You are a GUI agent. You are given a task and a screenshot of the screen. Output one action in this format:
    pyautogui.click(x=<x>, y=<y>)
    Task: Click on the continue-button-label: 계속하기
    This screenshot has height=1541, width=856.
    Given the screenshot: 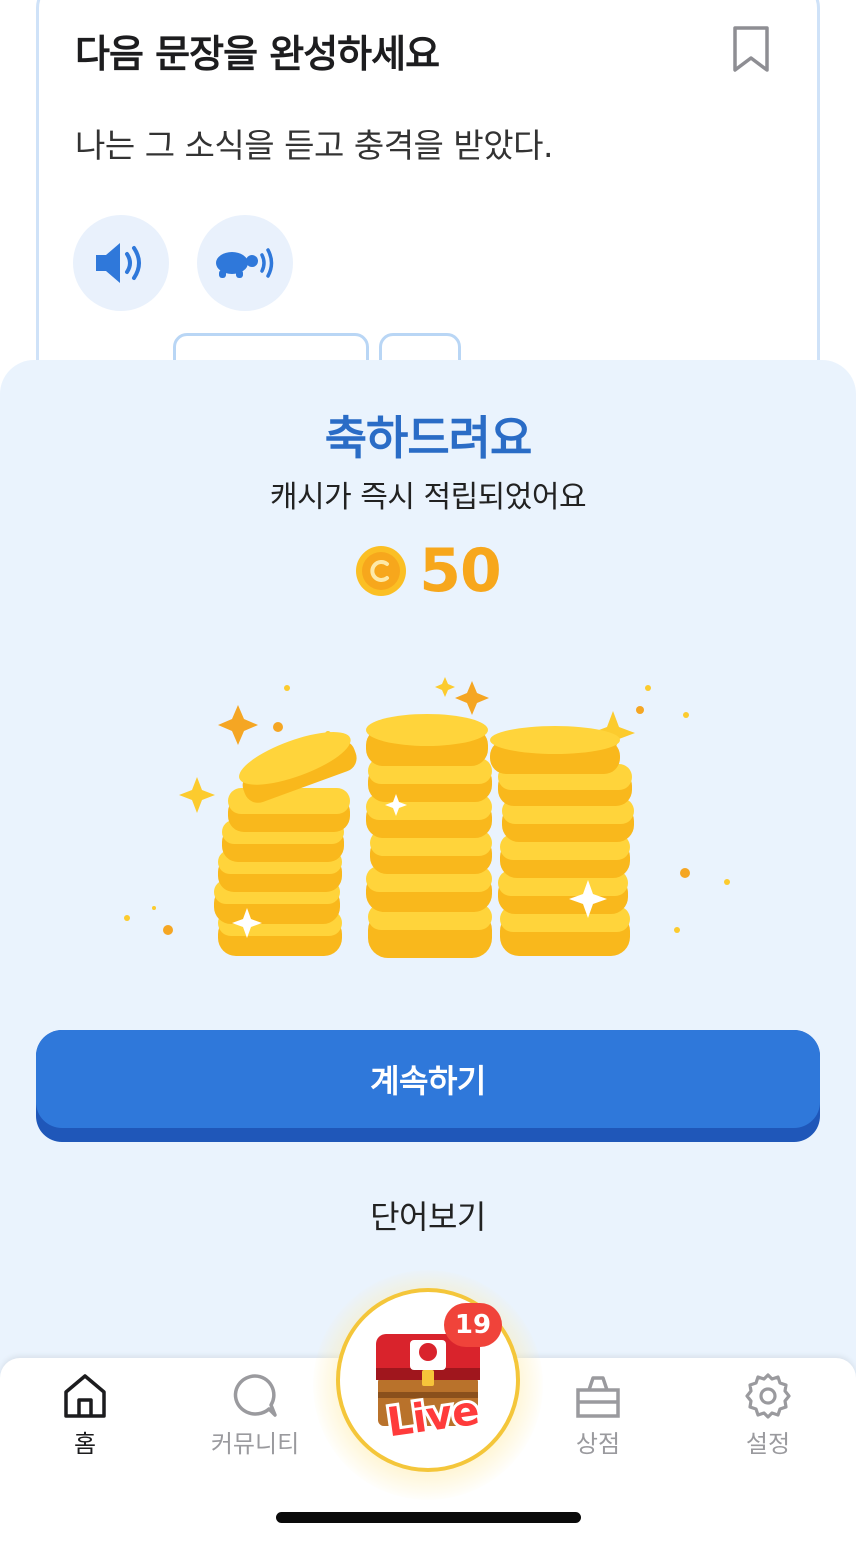 What is the action you would take?
    pyautogui.click(x=428, y=1079)
    